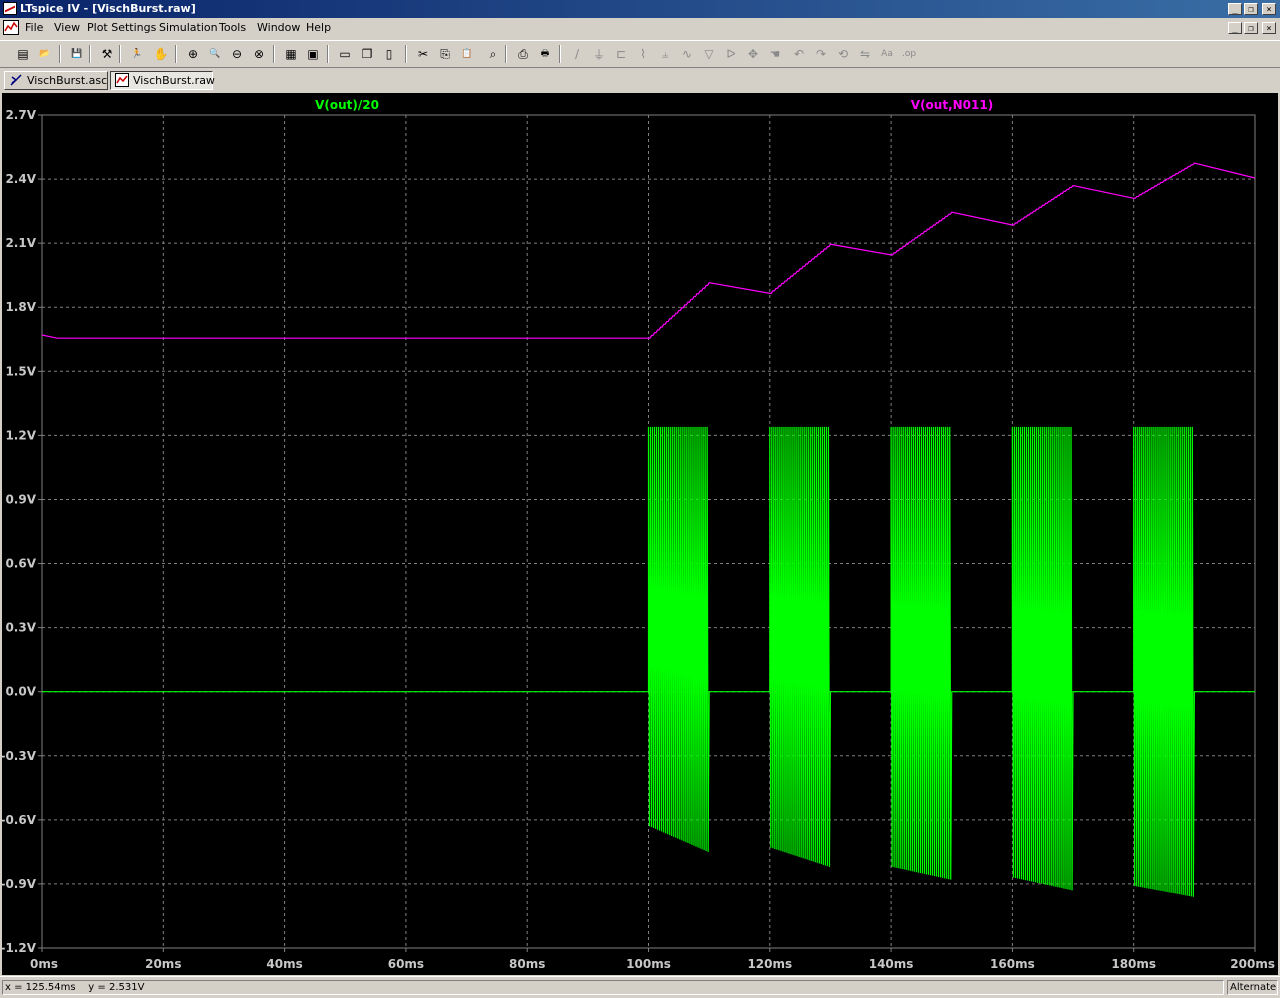 The image size is (1280, 998). What do you see at coordinates (1235, 9) in the screenshot?
I see `minimize-button: _` at bounding box center [1235, 9].